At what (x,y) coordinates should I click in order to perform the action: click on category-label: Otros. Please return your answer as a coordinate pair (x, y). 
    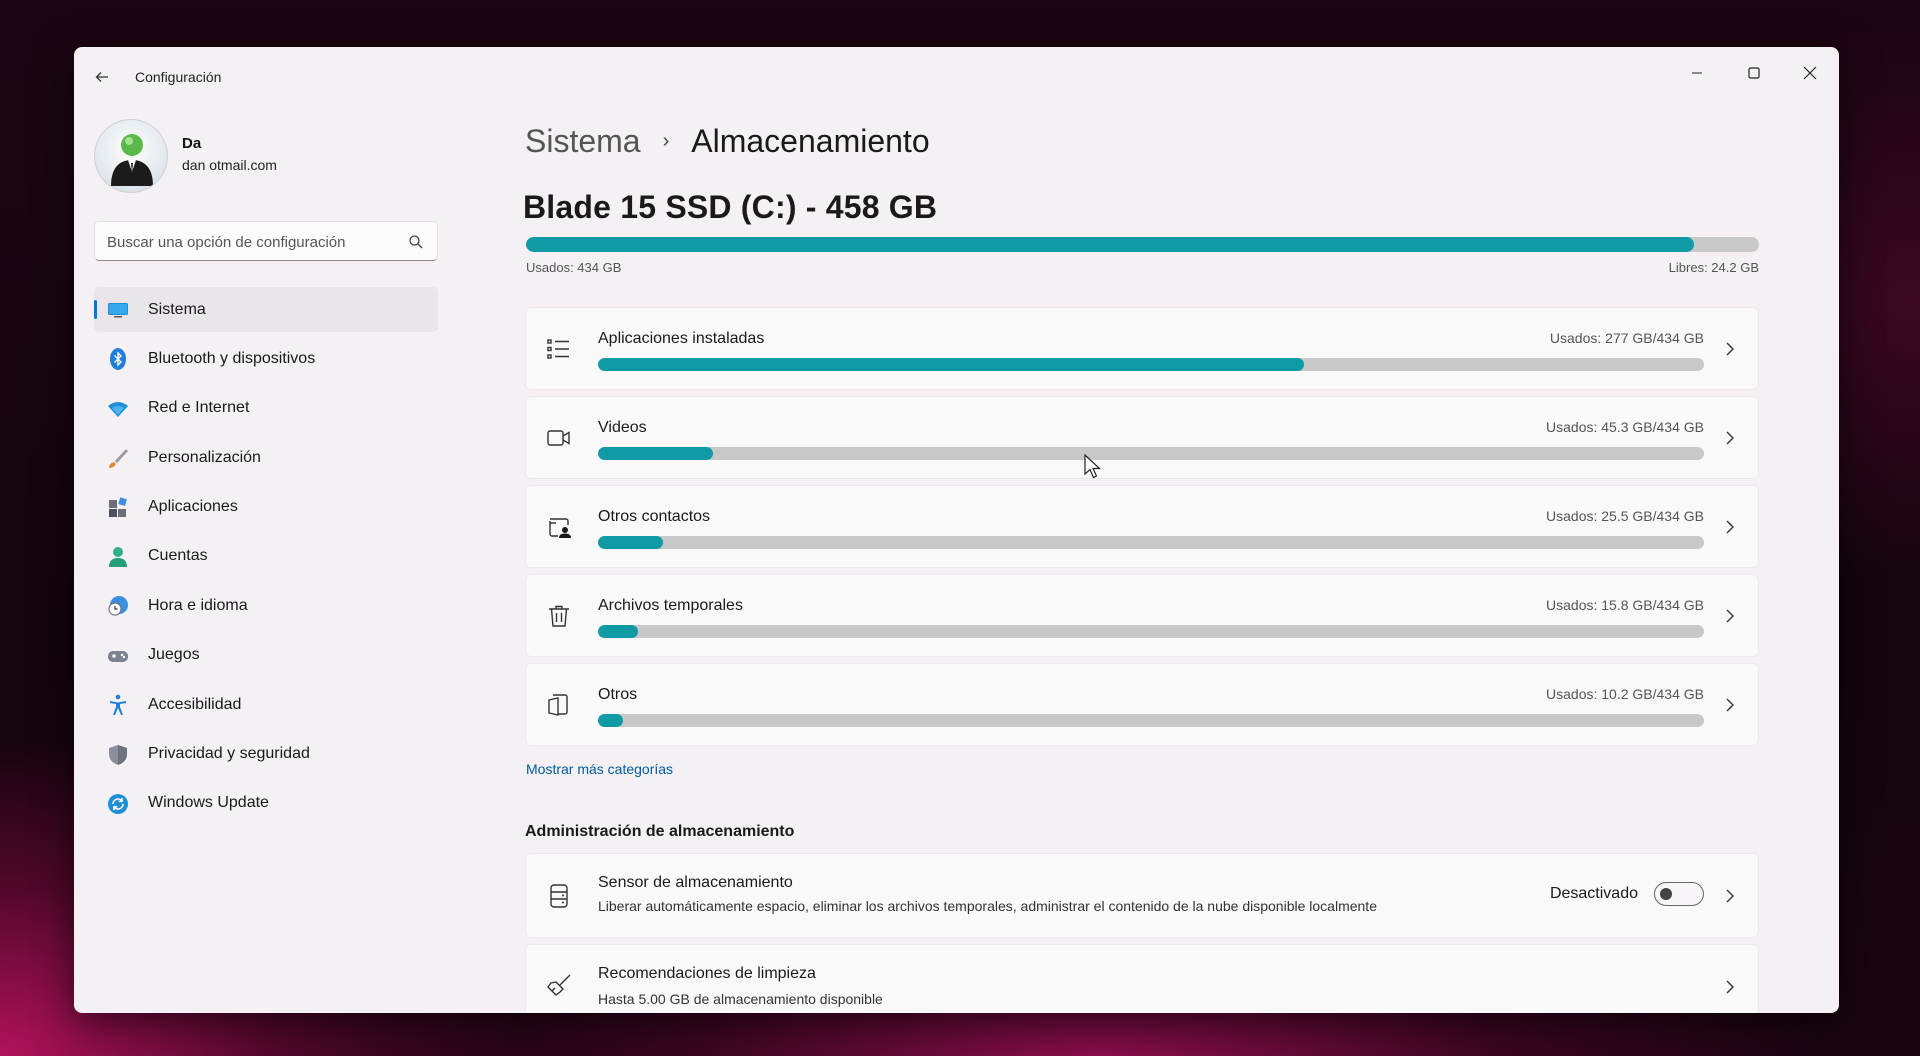
    Looking at the image, I should click on (618, 694).